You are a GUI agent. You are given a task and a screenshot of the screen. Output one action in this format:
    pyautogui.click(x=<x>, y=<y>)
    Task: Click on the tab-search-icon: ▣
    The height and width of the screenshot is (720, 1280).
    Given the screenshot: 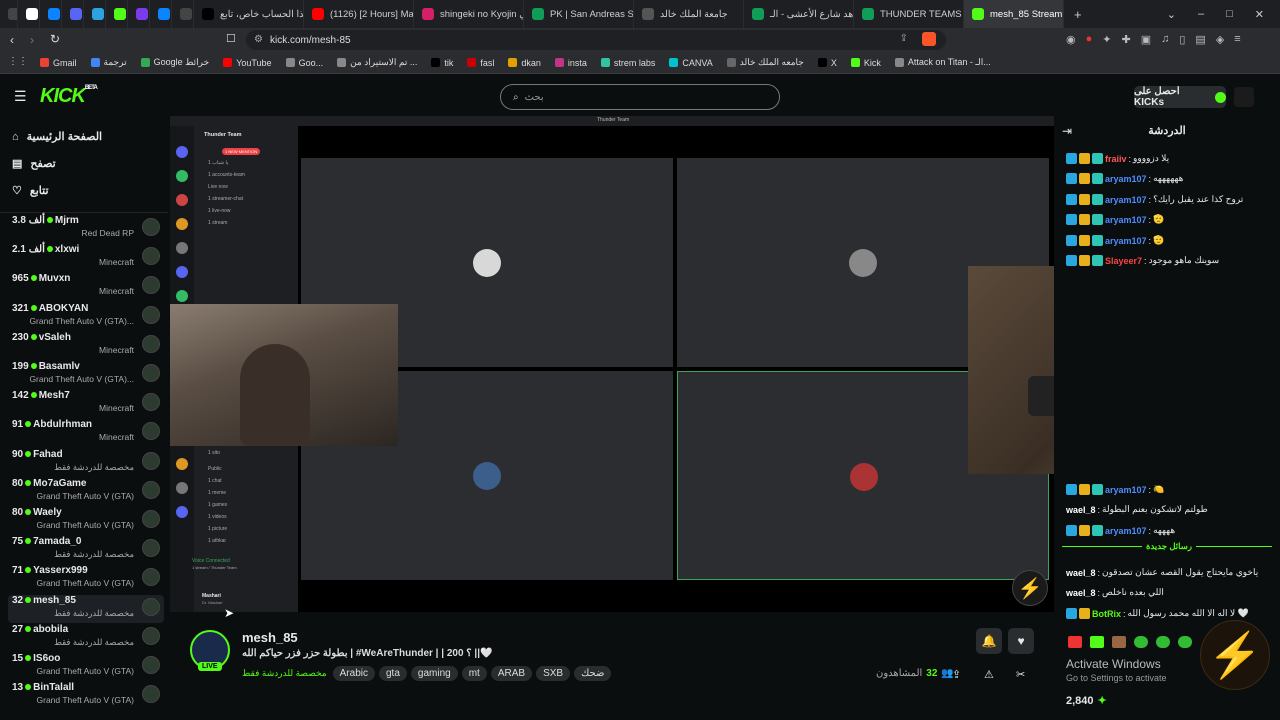 What is the action you would take?
    pyautogui.click(x=1146, y=39)
    